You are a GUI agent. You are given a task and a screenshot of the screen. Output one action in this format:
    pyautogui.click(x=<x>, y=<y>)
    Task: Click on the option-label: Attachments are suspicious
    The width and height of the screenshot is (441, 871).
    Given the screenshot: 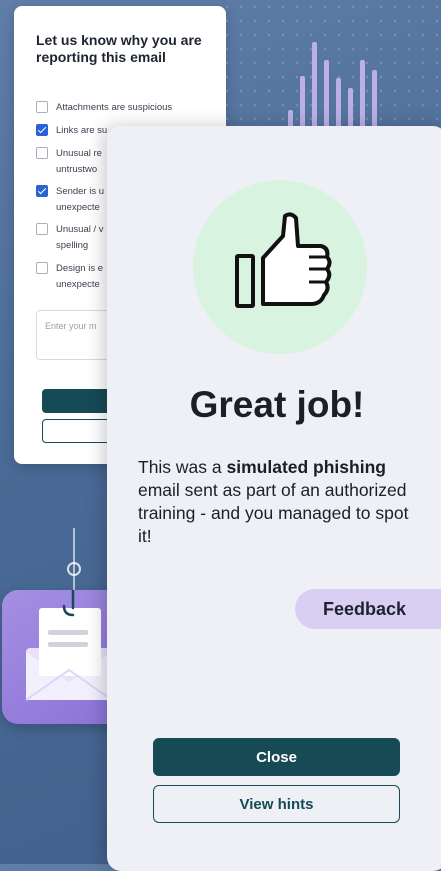 What is the action you would take?
    pyautogui.click(x=114, y=107)
    